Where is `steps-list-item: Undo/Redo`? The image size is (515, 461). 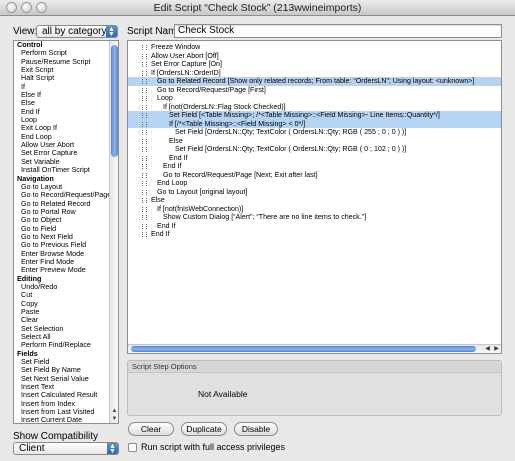
steps-list-item: Undo/Redo is located at coordinates (62, 287).